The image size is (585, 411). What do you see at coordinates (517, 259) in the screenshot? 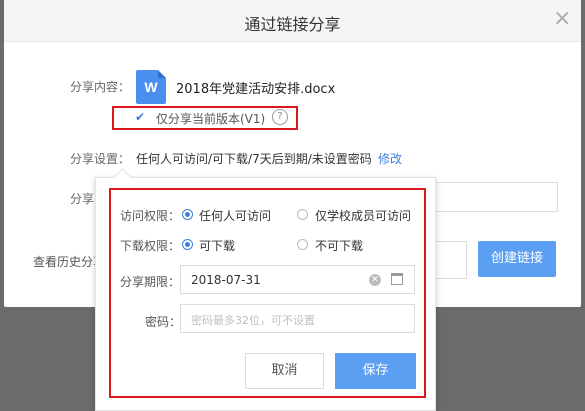
I see `create-link-button: 创建链接` at bounding box center [517, 259].